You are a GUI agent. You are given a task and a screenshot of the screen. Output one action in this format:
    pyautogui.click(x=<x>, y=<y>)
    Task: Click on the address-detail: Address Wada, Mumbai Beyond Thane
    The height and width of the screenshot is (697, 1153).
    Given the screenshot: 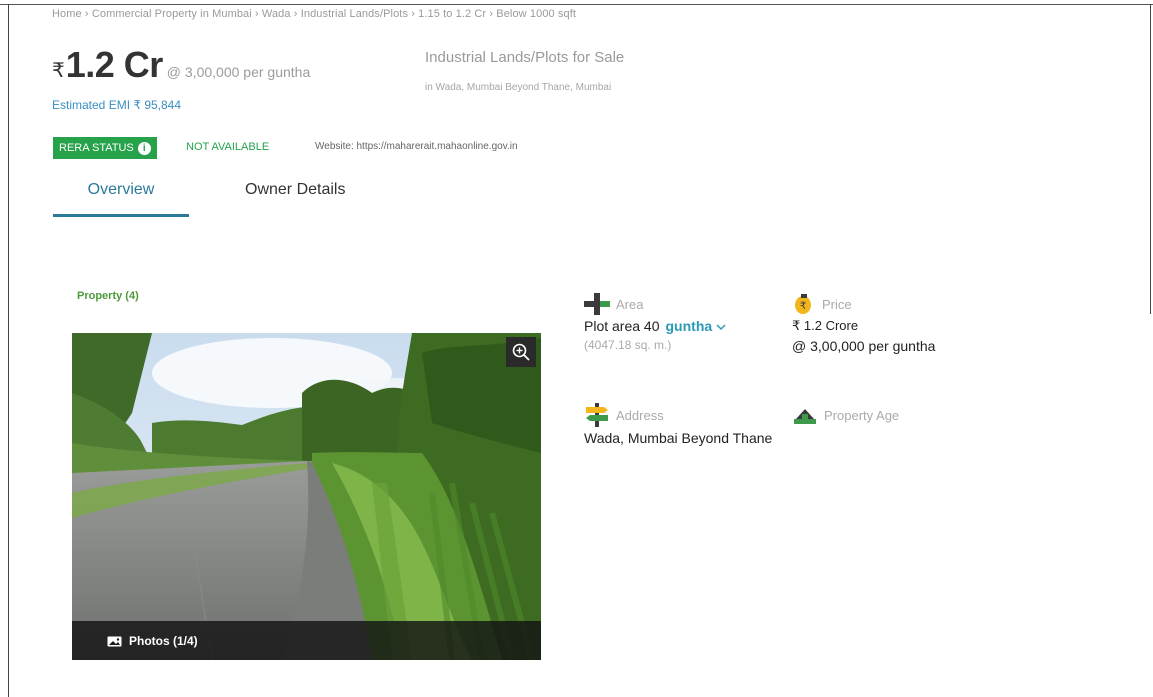 What is the action you would take?
    pyautogui.click(x=679, y=426)
    